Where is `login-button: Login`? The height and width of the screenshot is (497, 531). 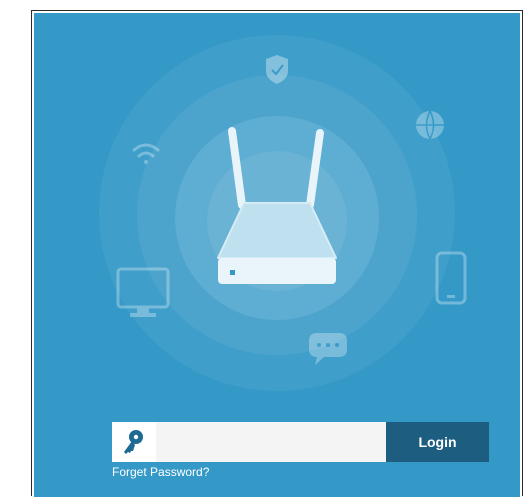 login-button: Login is located at coordinates (437, 442).